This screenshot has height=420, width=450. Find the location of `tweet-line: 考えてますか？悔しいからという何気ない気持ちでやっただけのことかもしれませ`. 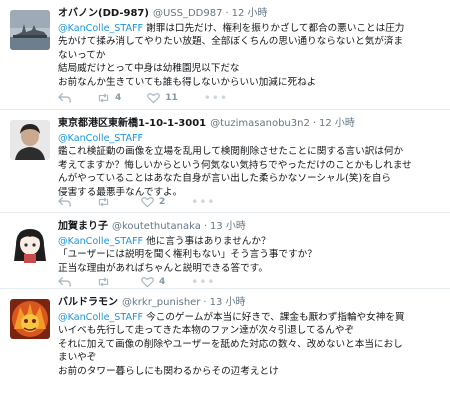

tweet-line: 考えてますか？悔しいからという何気ない気持ちでやっただけのことかもしれませ is located at coordinates (235, 165).